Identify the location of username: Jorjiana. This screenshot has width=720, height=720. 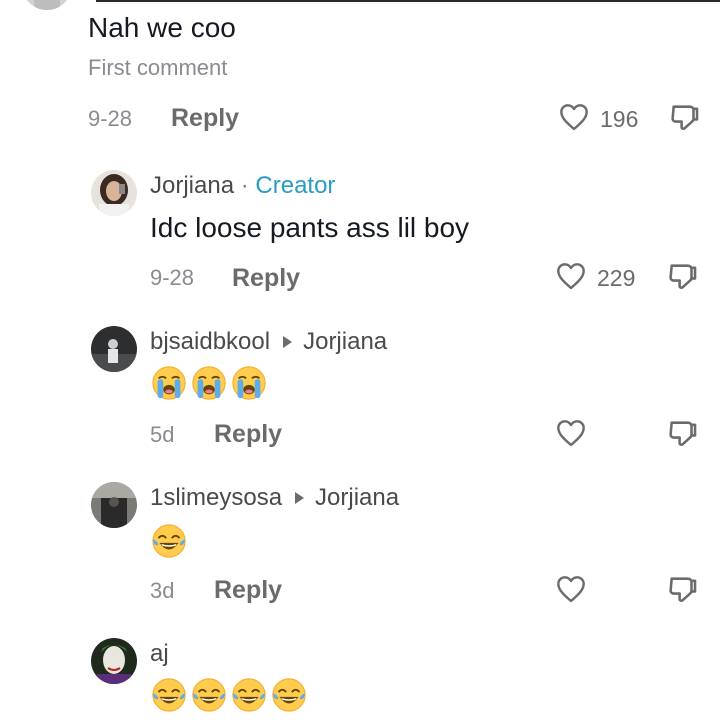
(192, 185).